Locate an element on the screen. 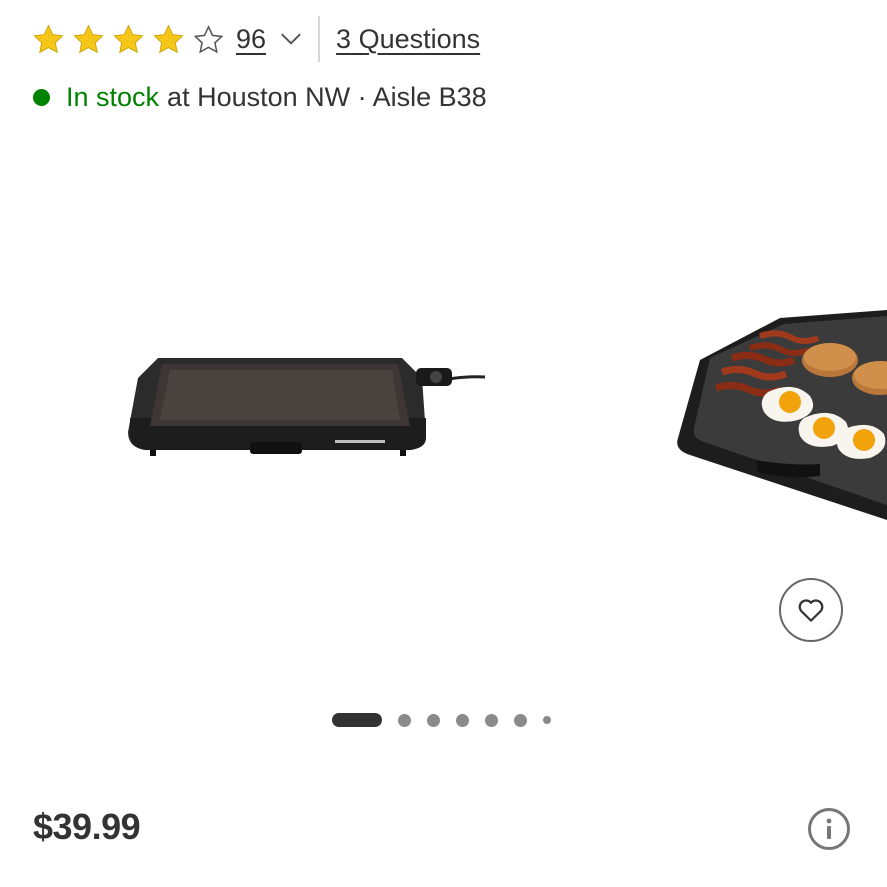  in-stock-dot-icon is located at coordinates (41, 97).